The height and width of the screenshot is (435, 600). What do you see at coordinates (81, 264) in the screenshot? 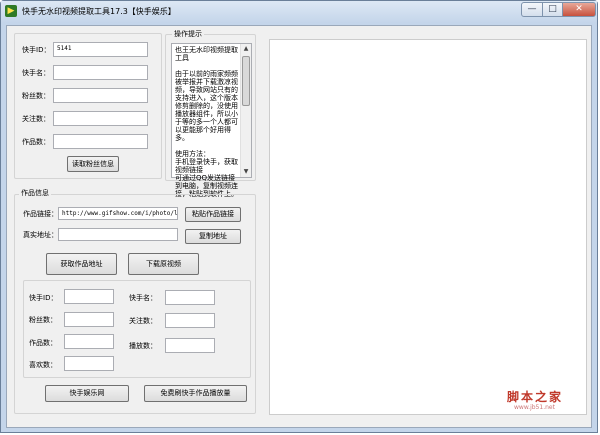
I see `get-work-url-button: 获取作品地址` at bounding box center [81, 264].